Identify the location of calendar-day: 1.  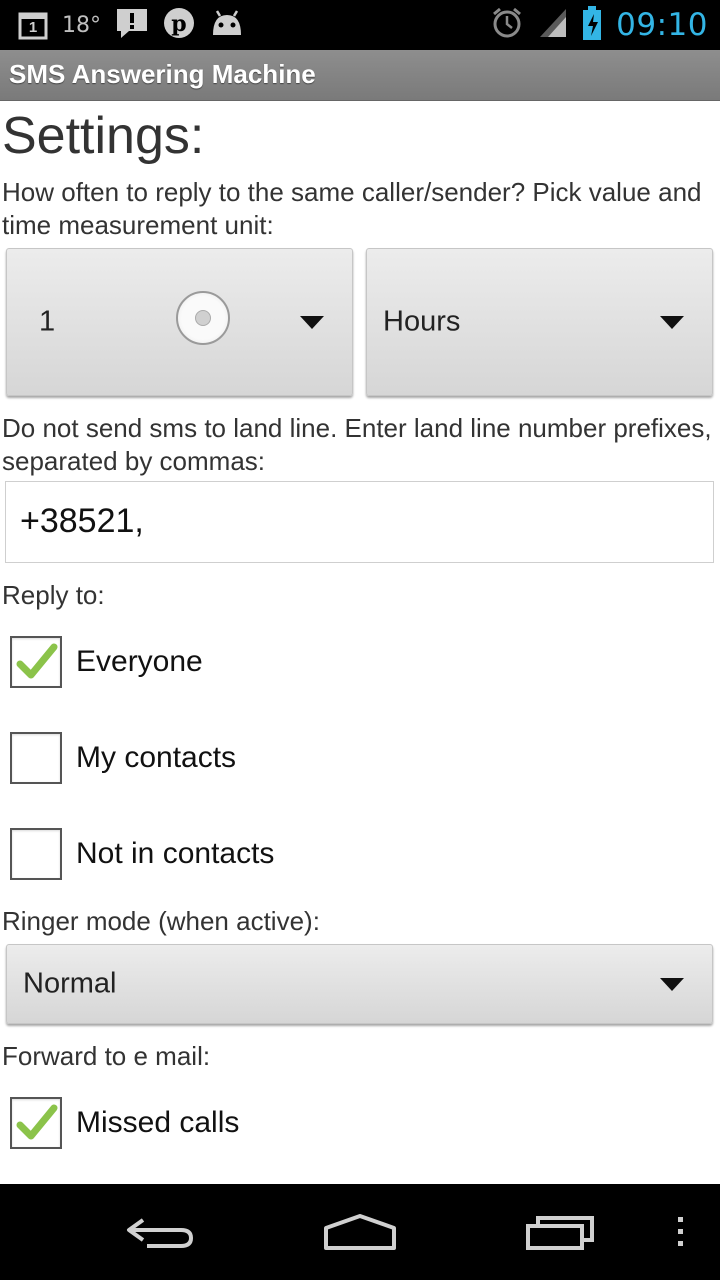
(33, 27).